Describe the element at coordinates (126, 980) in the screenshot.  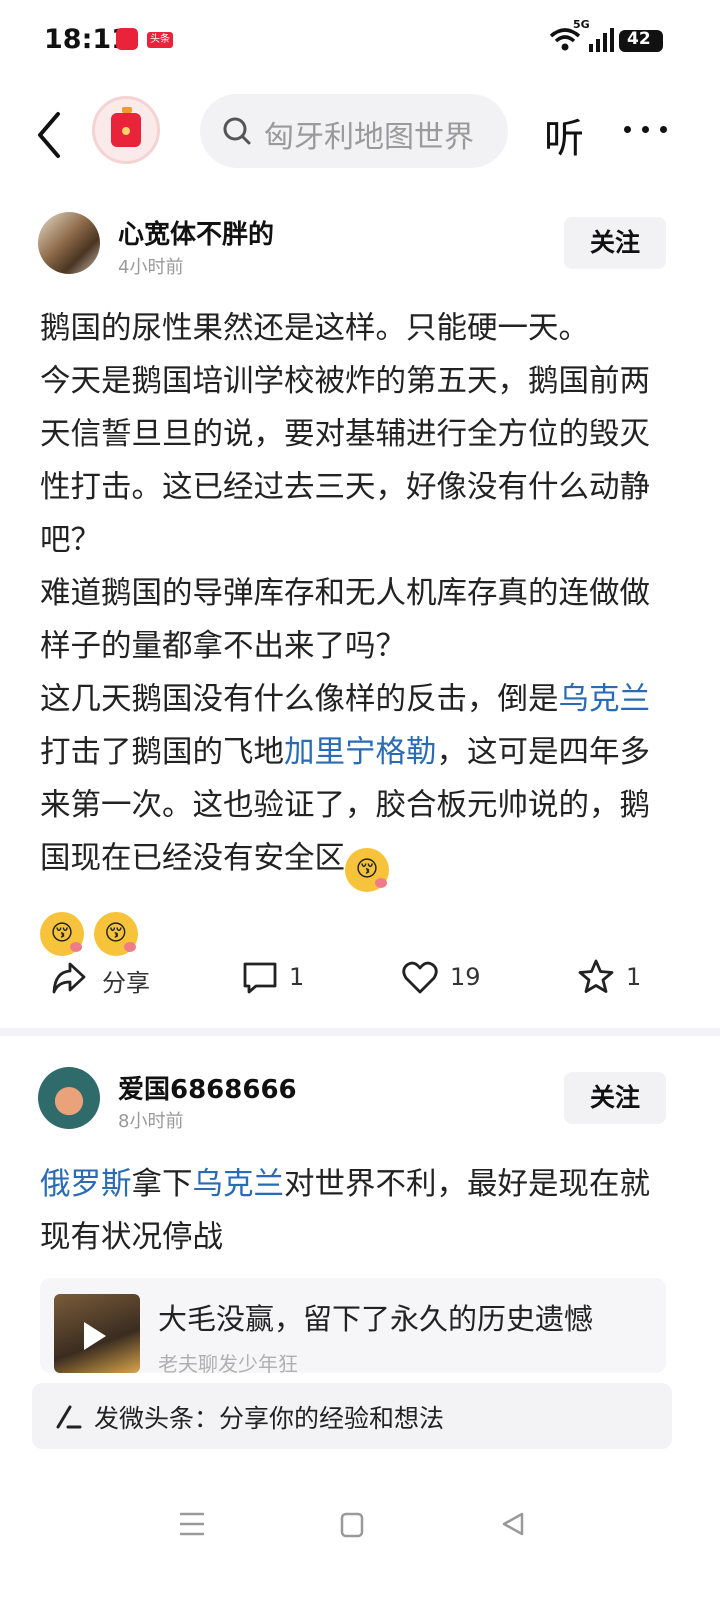
I see `share-label: 分享` at that location.